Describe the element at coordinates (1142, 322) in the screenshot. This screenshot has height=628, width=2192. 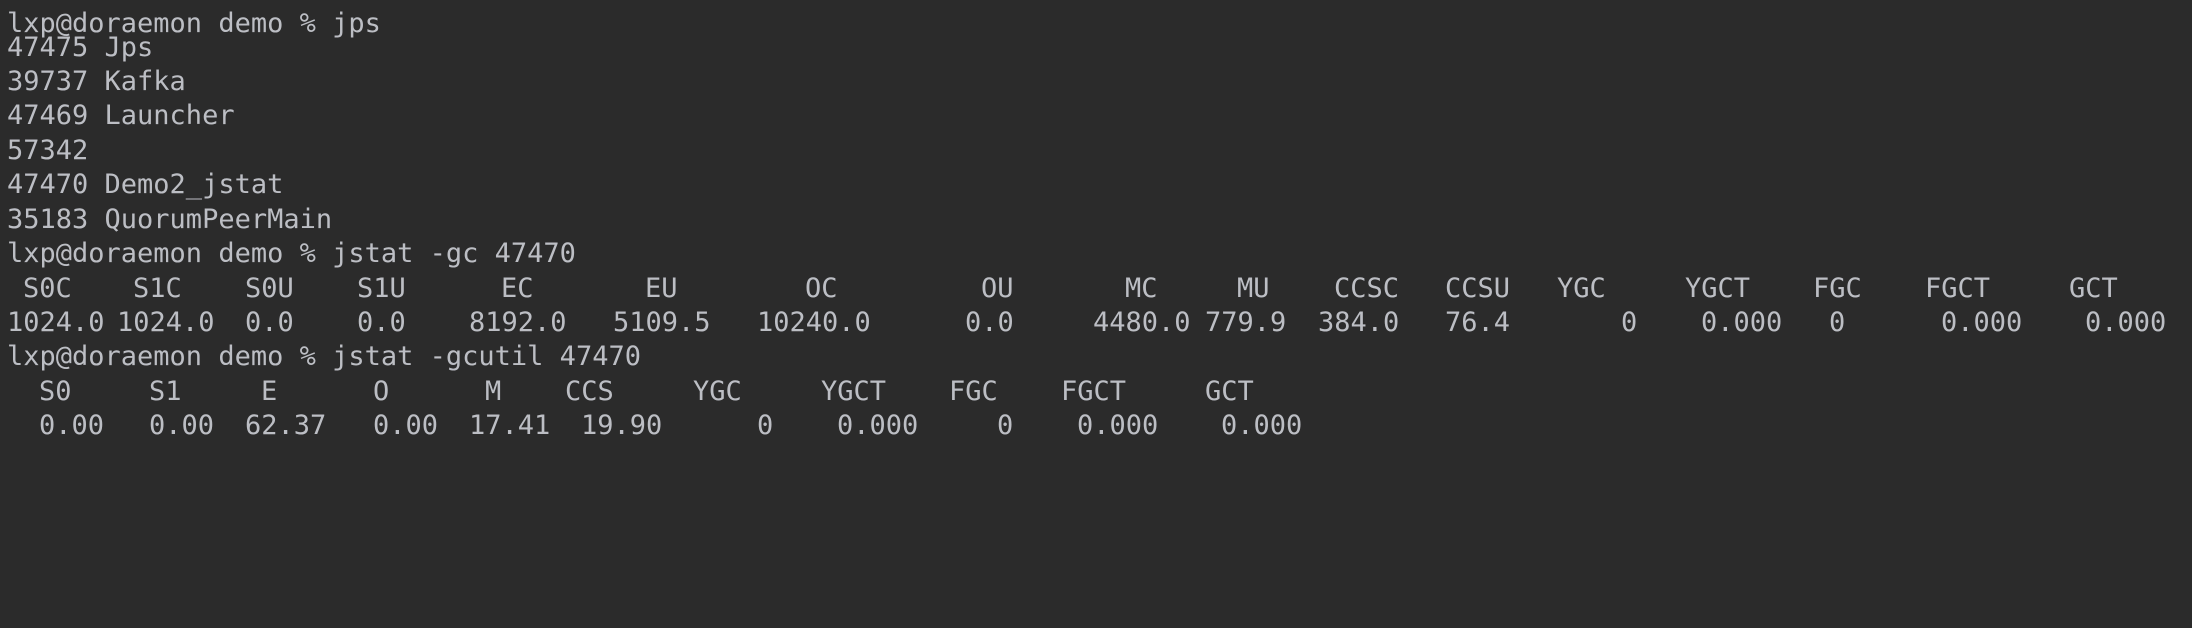
I see `gc-value-cell: 4480.0` at that location.